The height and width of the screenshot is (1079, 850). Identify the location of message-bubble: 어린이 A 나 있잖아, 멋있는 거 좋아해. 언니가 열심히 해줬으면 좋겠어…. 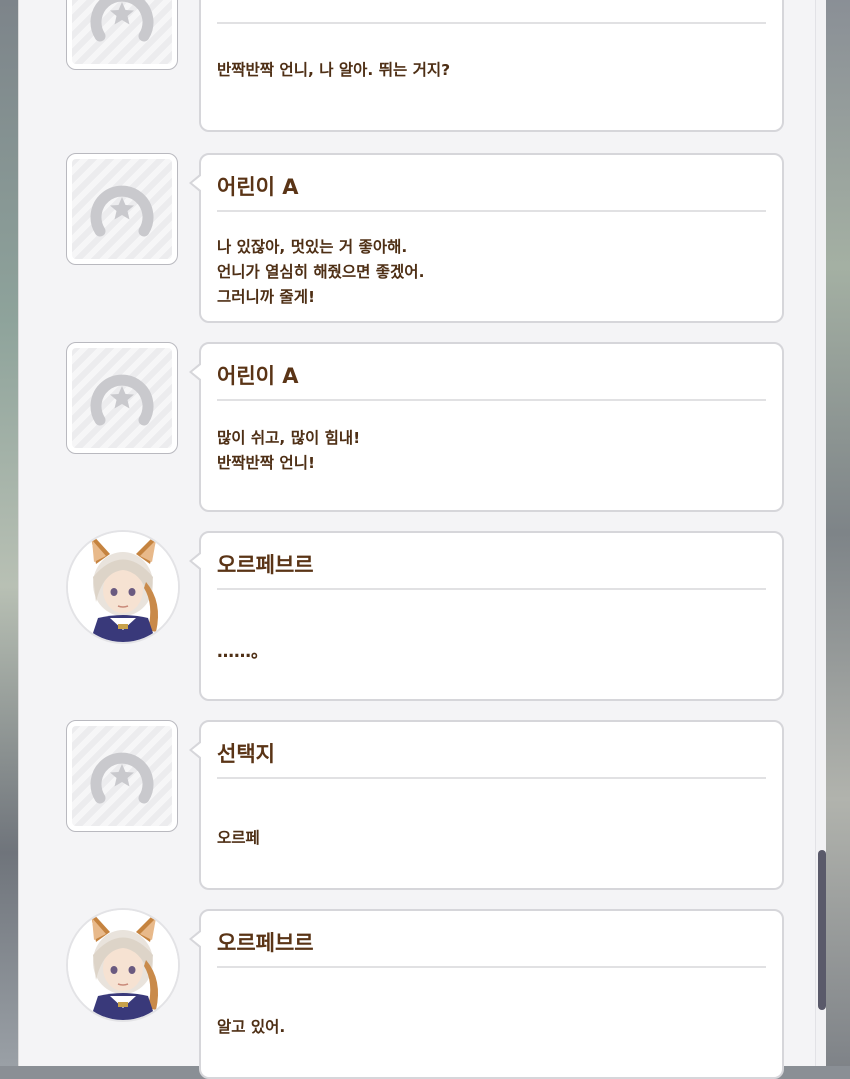
(486, 238).